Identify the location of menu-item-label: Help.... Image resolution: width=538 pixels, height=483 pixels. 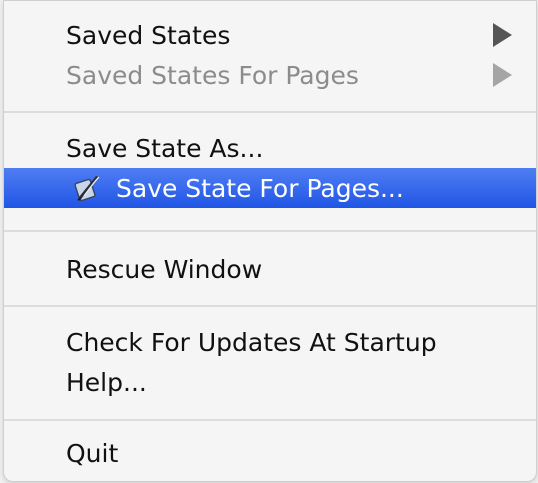
(106, 382).